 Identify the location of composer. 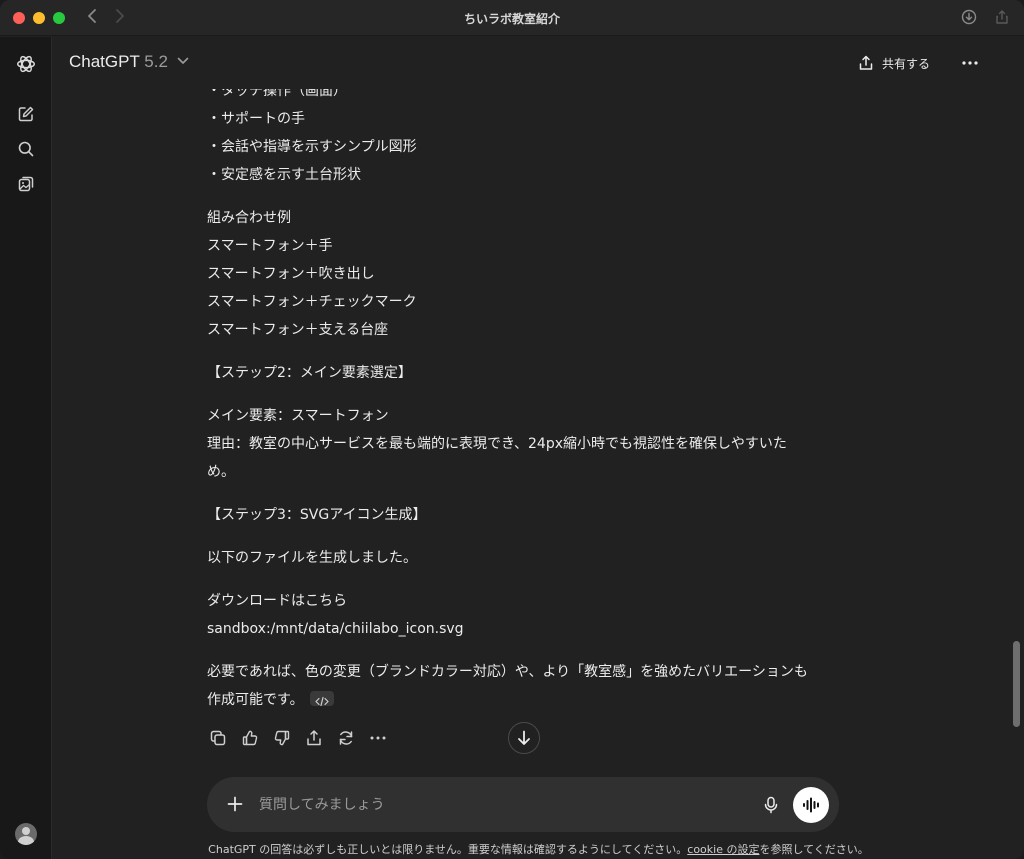
(523, 804).